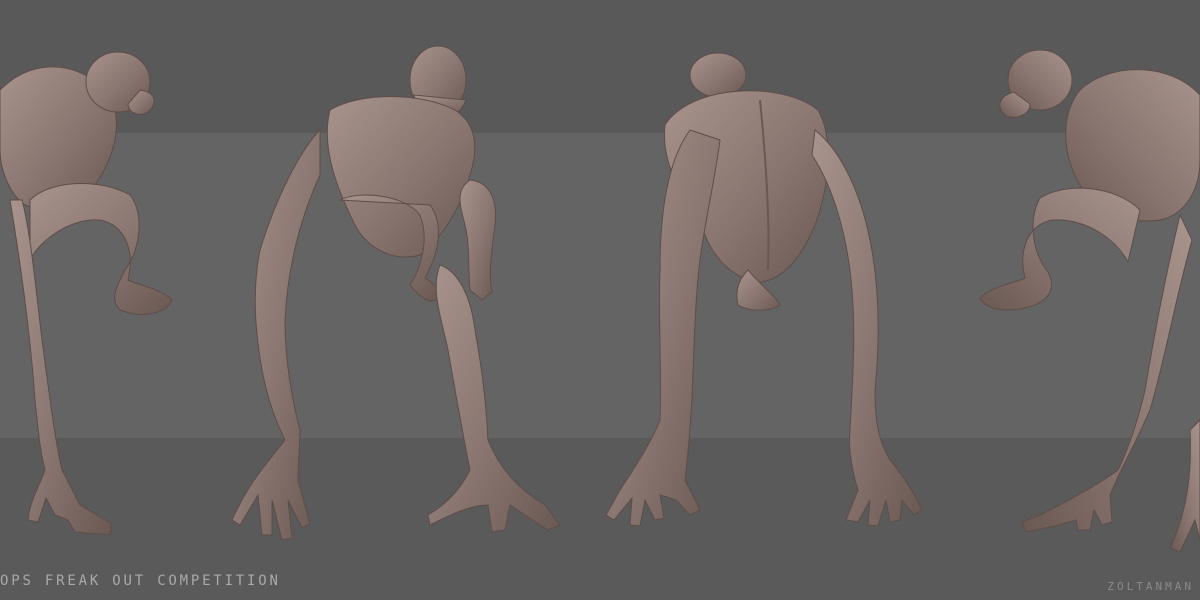 The width and height of the screenshot is (1200, 600). I want to click on creature-side-view-left, so click(86, 293).